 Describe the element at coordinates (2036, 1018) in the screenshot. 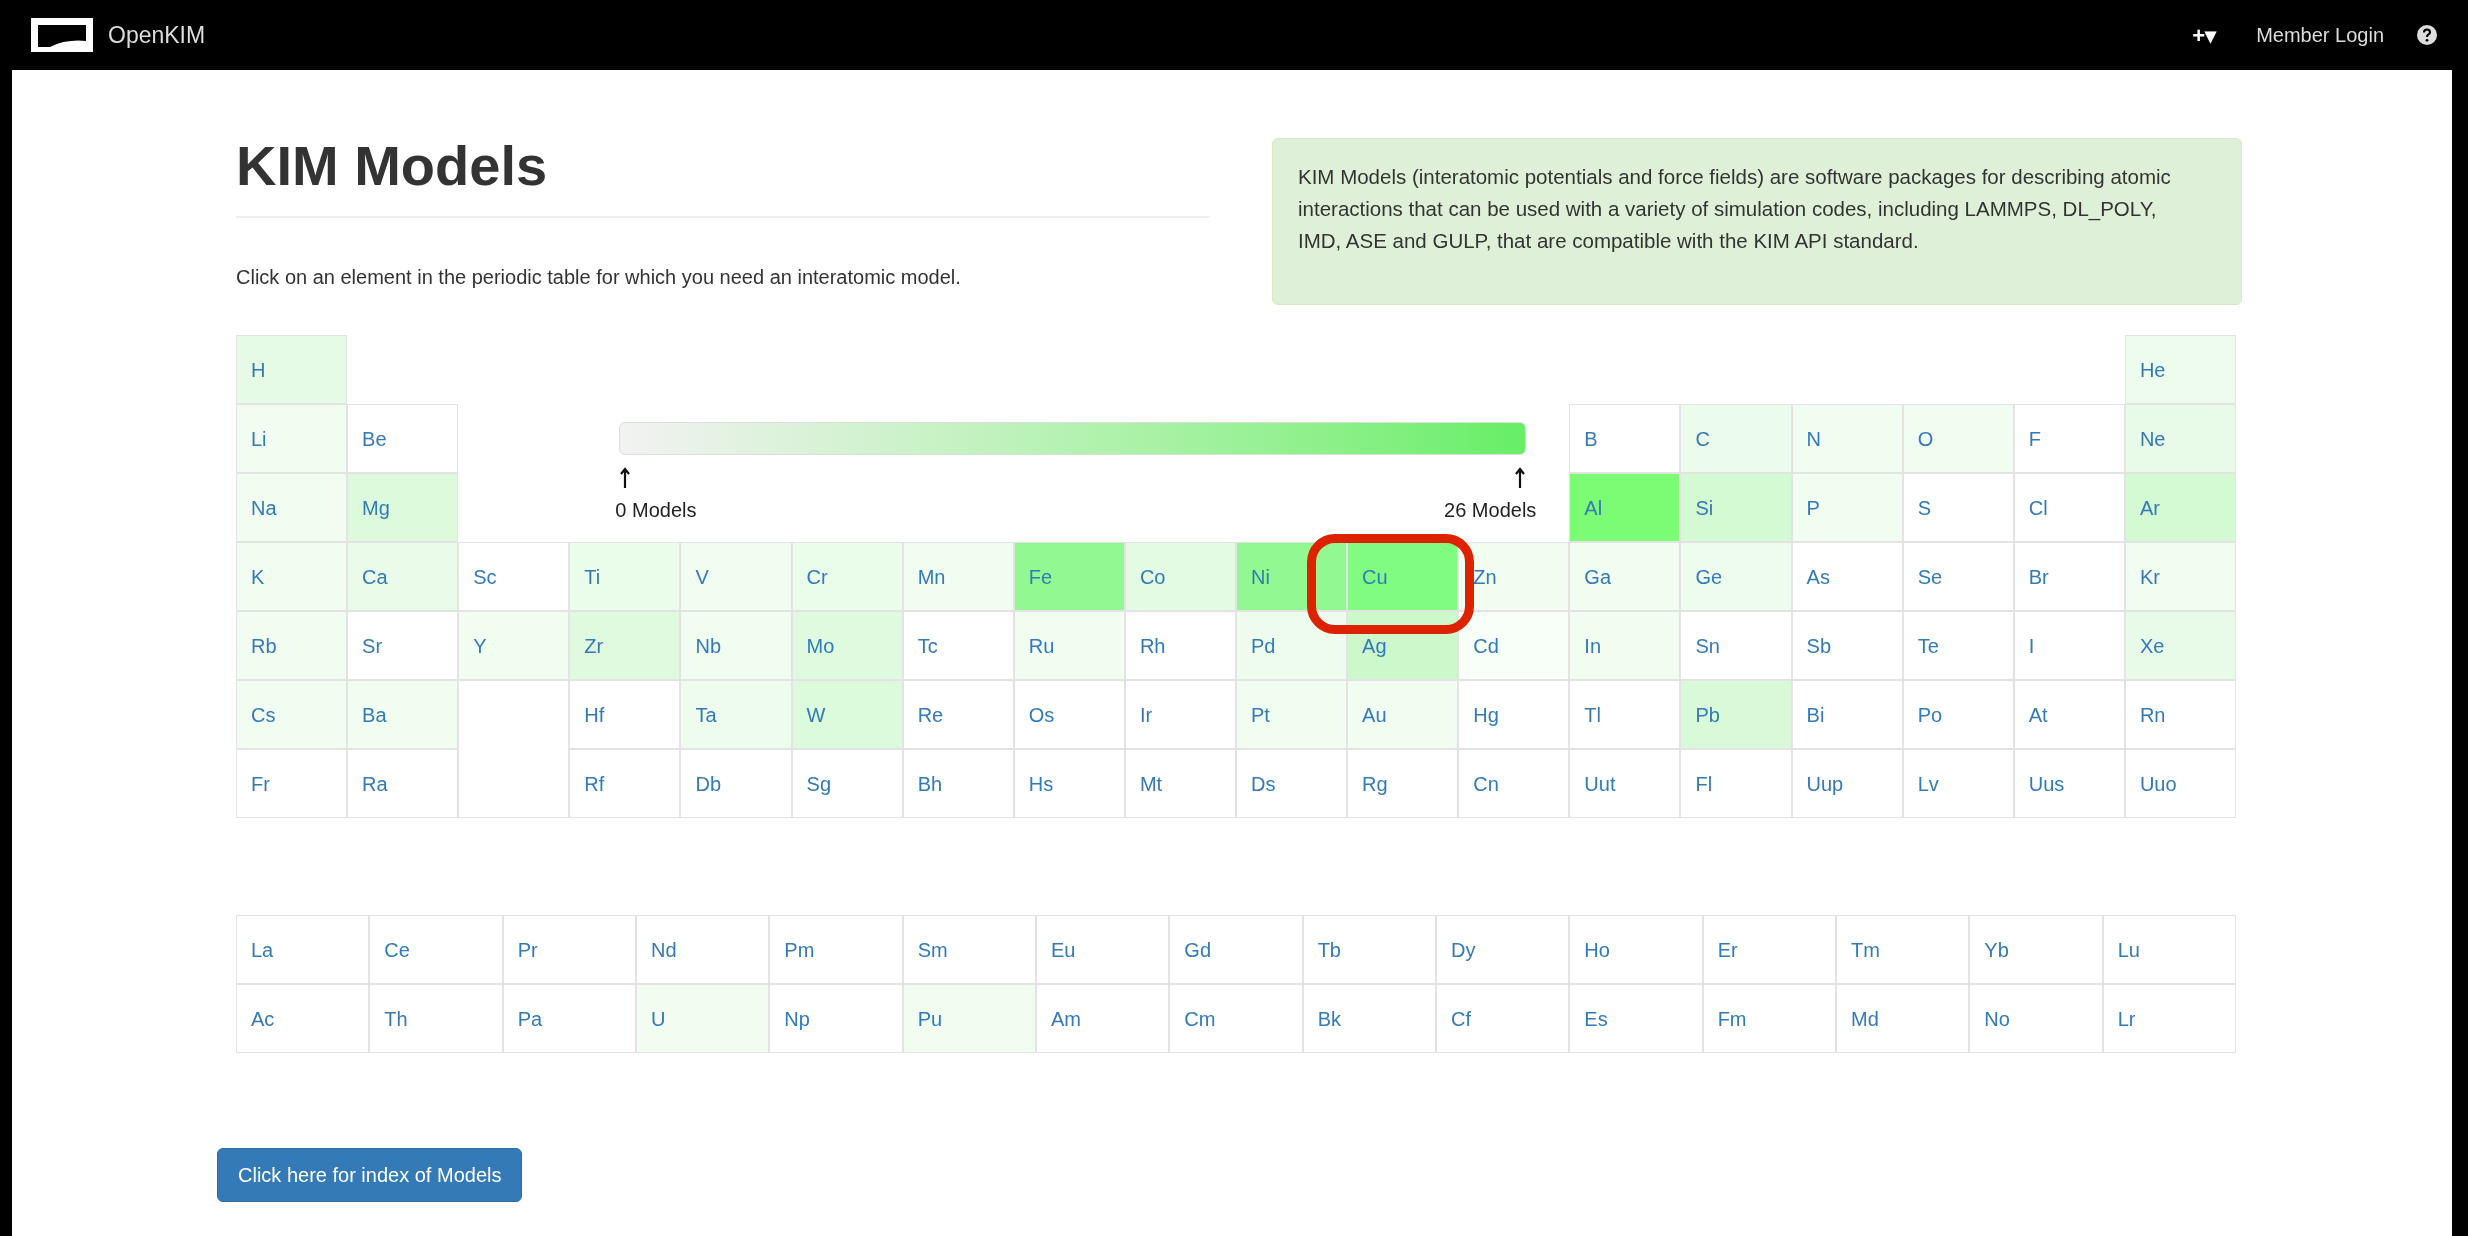

I see `element-cell: No` at that location.